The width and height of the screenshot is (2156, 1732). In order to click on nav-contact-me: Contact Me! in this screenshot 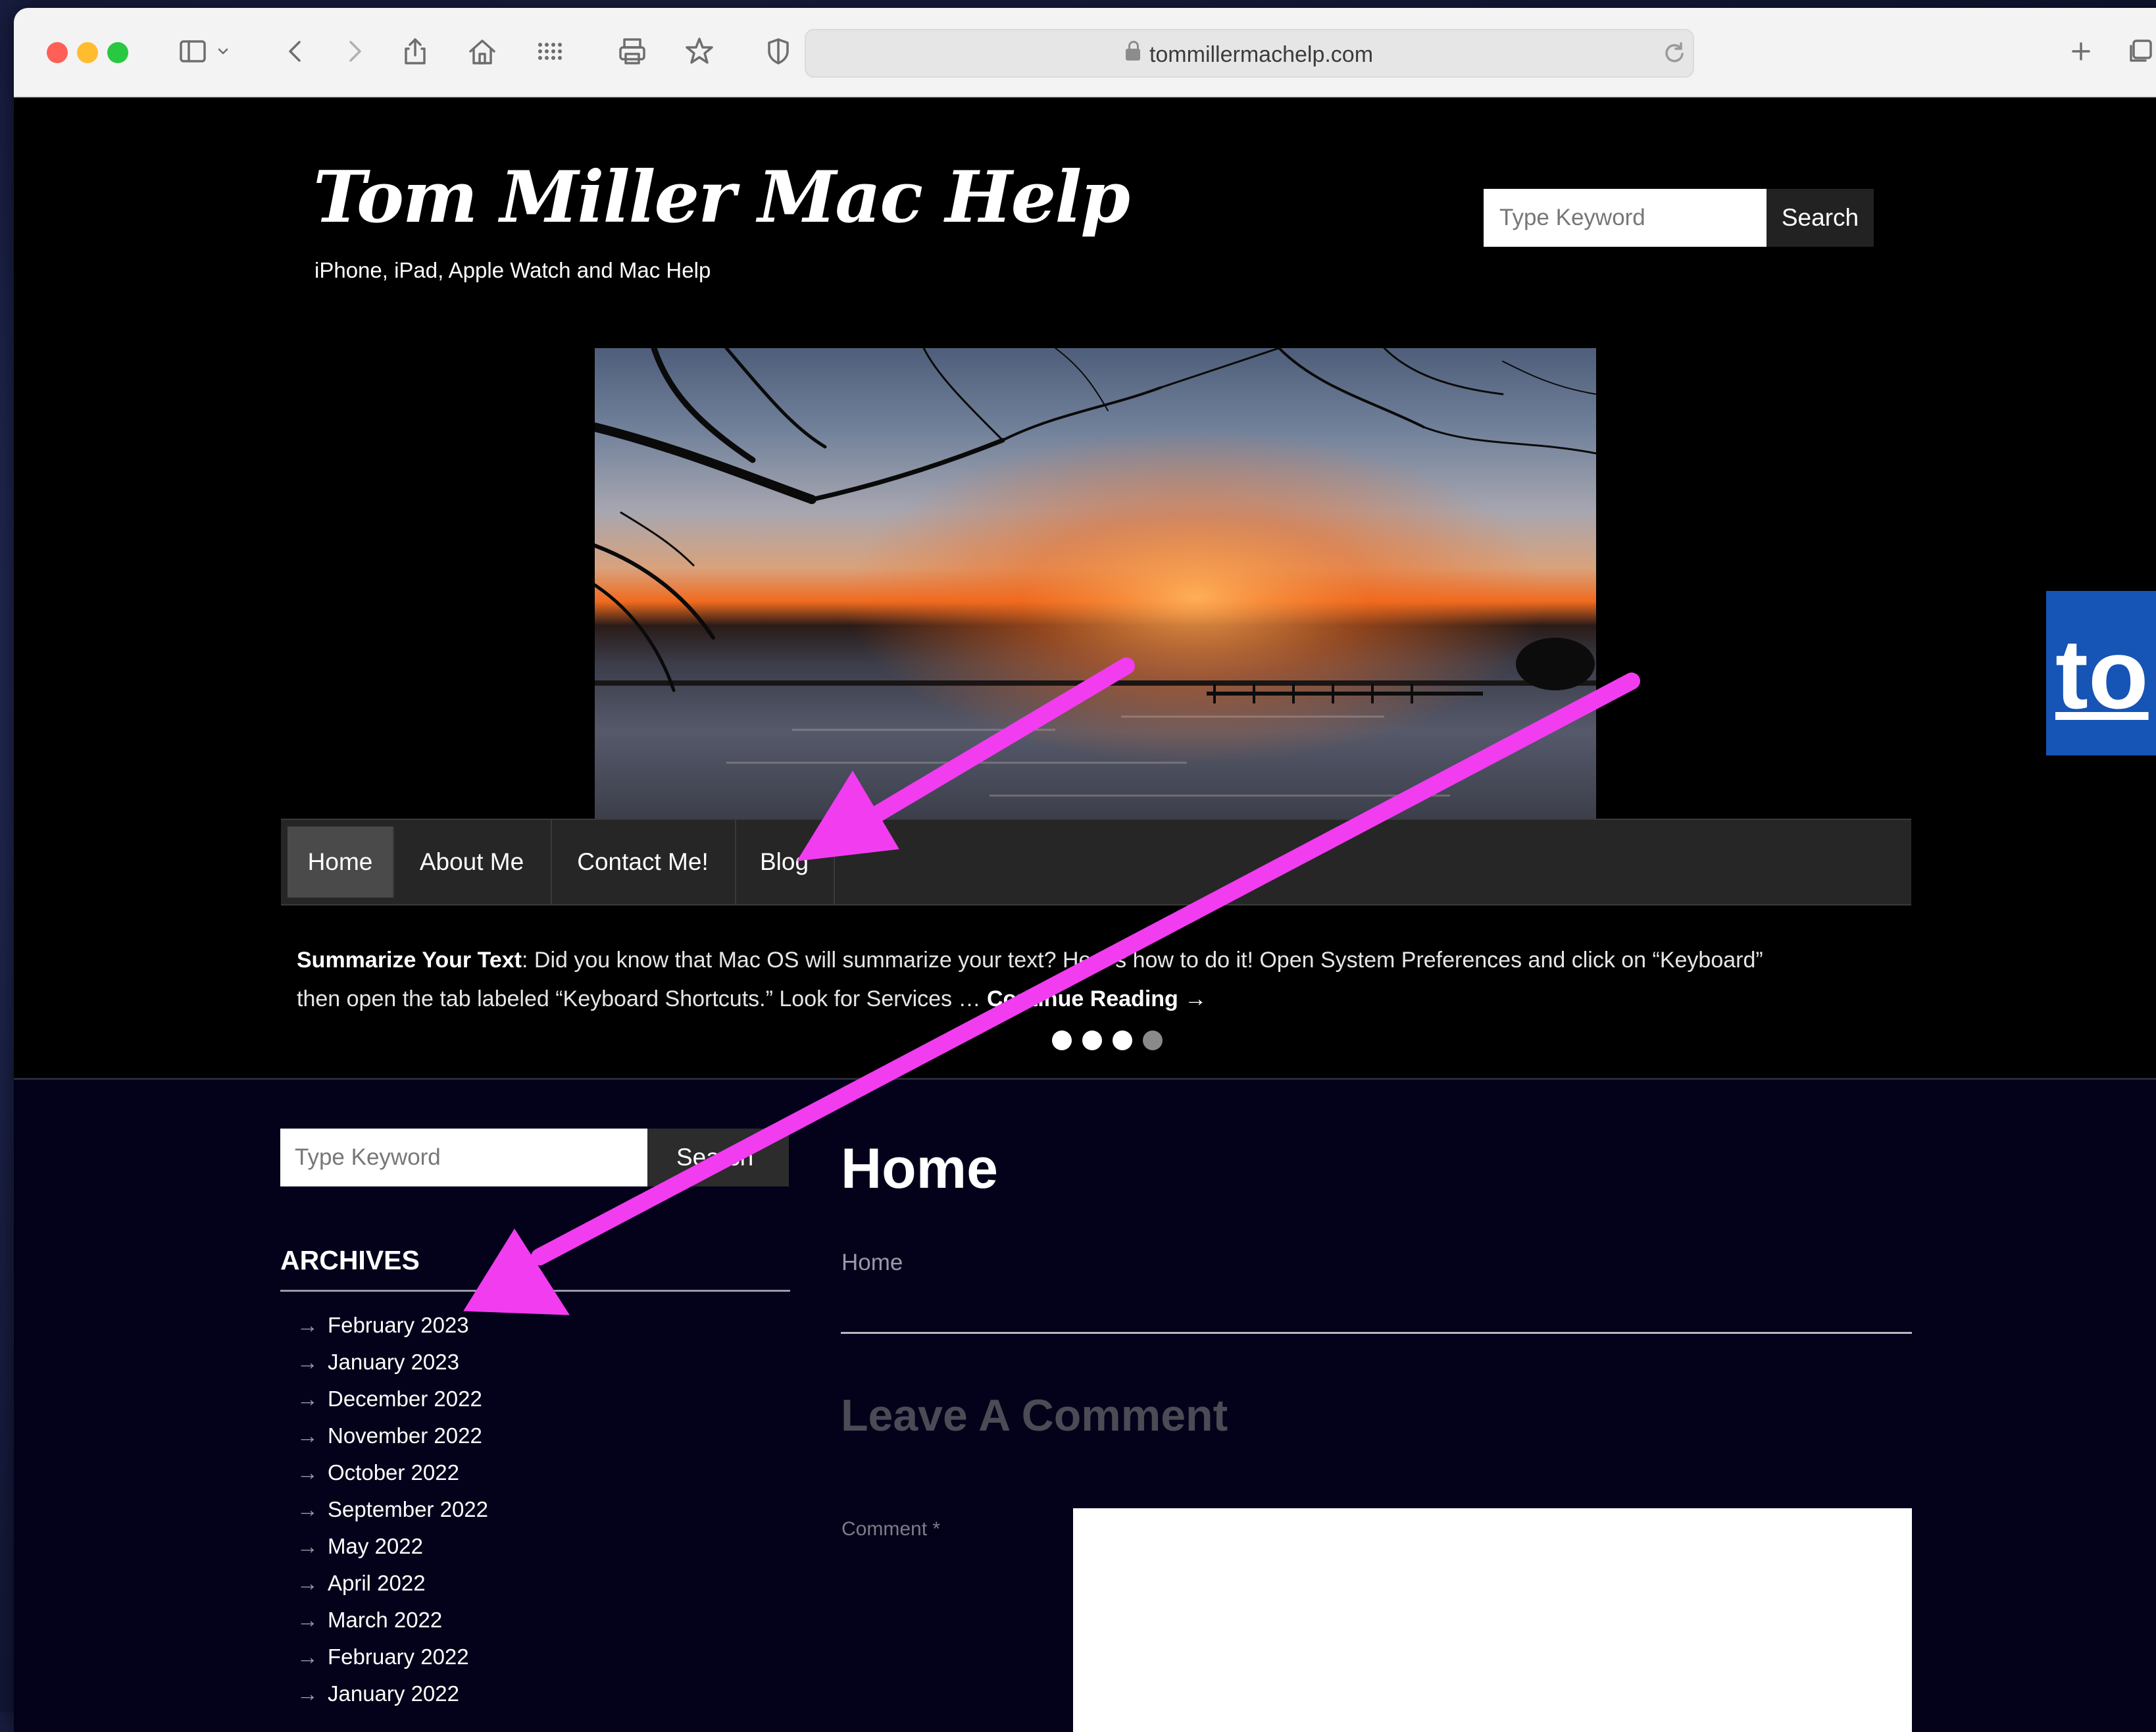, I will do `click(643, 862)`.